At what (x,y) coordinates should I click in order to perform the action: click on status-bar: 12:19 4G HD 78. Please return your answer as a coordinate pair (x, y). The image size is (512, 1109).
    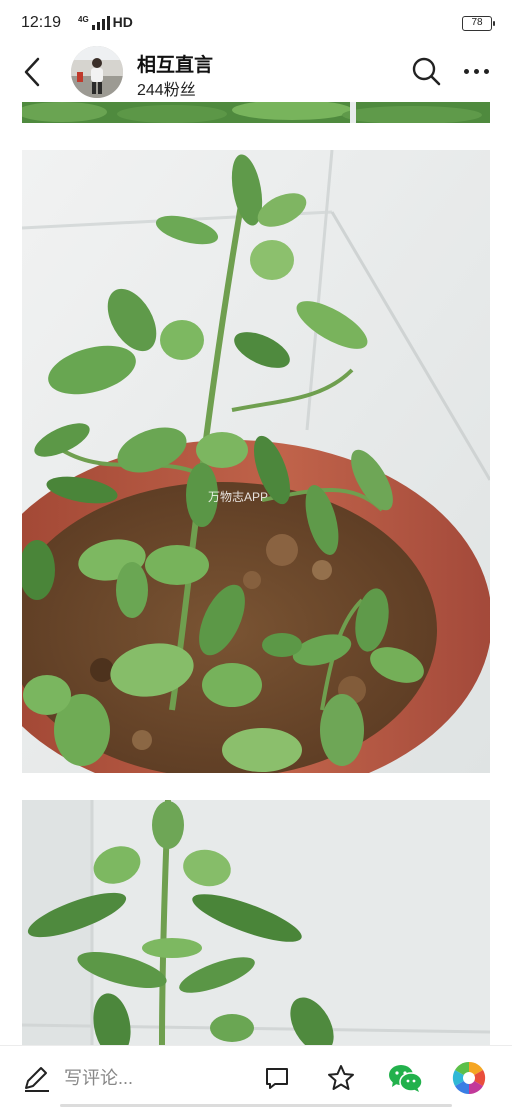
    Looking at the image, I should click on (256, 22).